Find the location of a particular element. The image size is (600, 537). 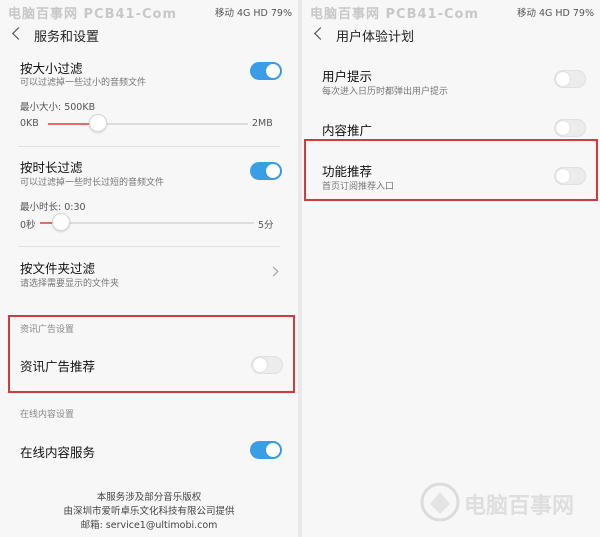

size-min-label: 最小大小: 500KB is located at coordinates (58, 107).